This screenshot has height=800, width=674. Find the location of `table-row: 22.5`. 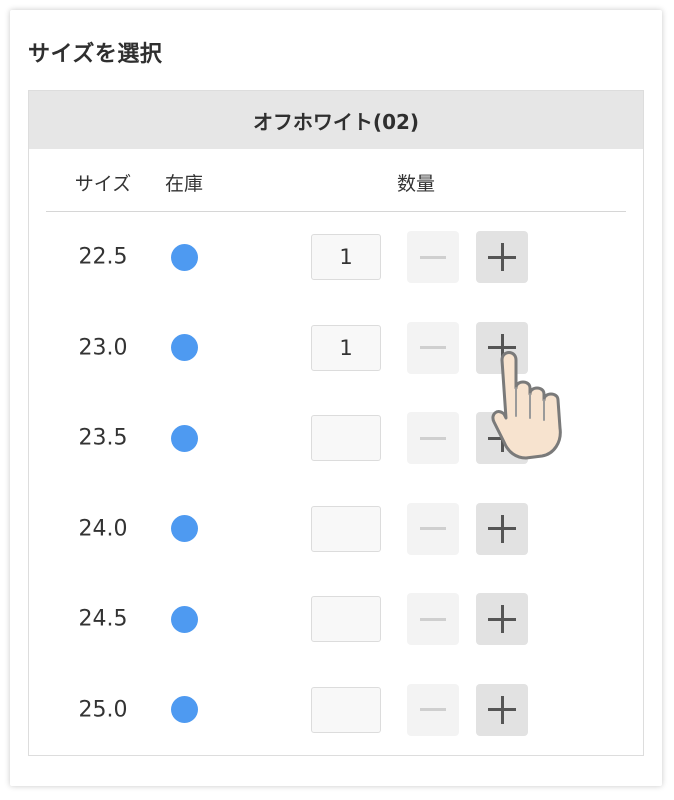

table-row: 22.5 is located at coordinates (336, 257).